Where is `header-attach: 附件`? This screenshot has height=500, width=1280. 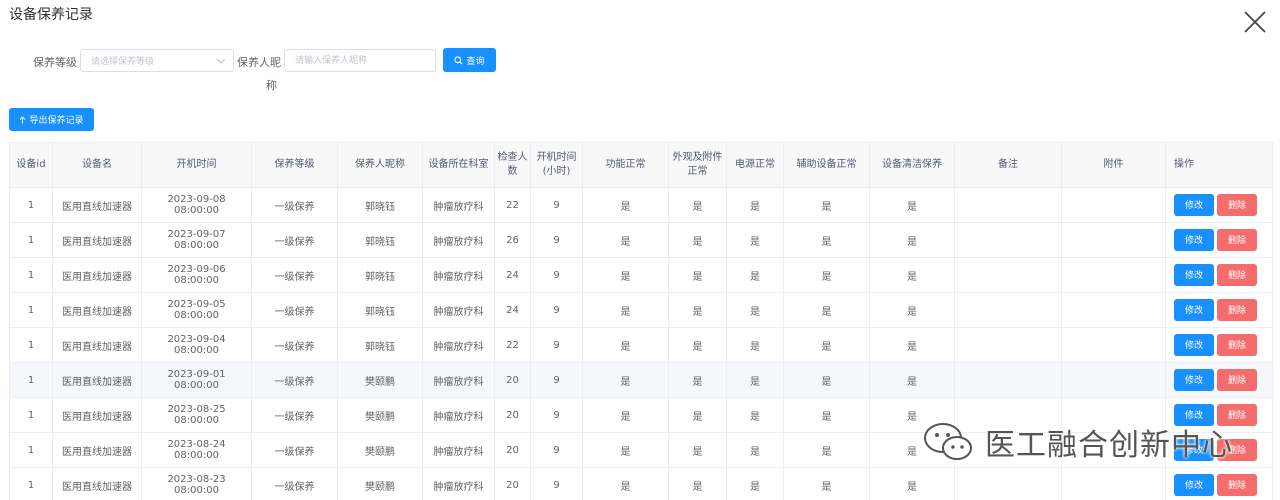 header-attach: 附件 is located at coordinates (1113, 165).